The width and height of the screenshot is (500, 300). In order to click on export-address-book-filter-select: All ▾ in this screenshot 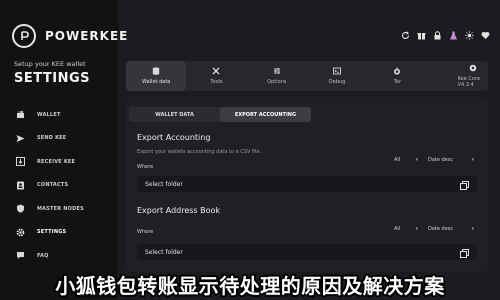, I will do `click(406, 229)`.